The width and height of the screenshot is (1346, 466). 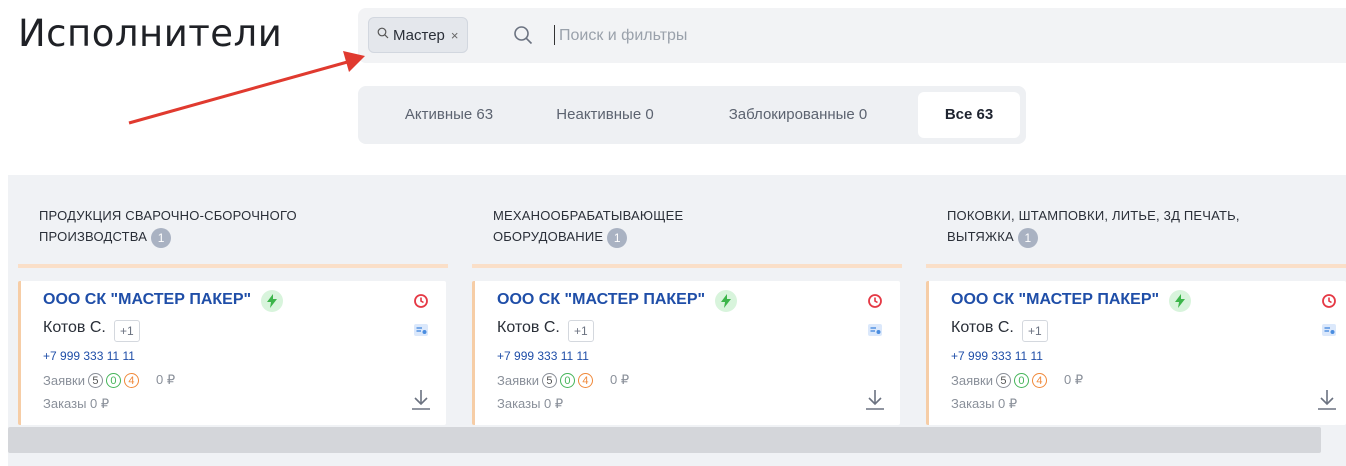 What do you see at coordinates (980, 236) in the screenshot?
I see `column-title: ВЫТЯЖКА` at bounding box center [980, 236].